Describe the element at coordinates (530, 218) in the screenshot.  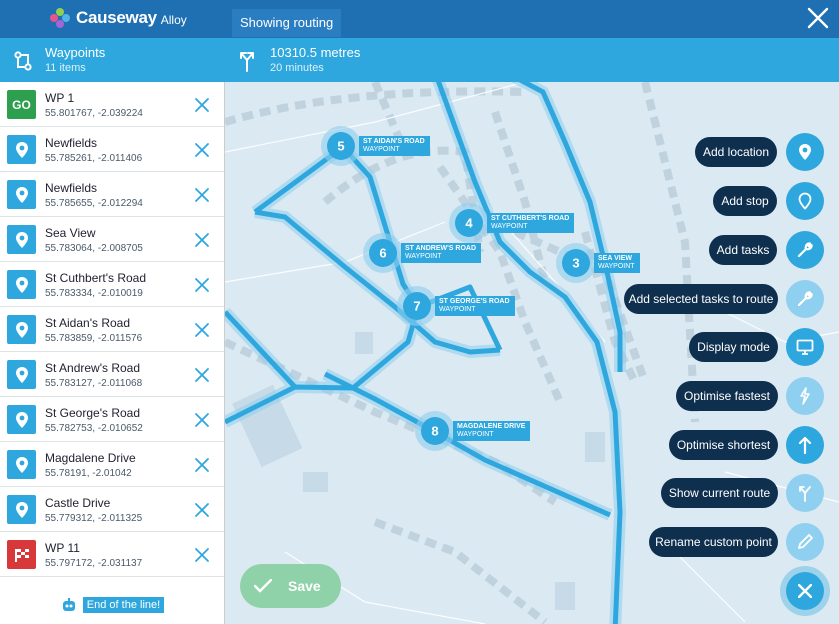
I see `marker-title: ST CUTHBERT'S ROAD` at that location.